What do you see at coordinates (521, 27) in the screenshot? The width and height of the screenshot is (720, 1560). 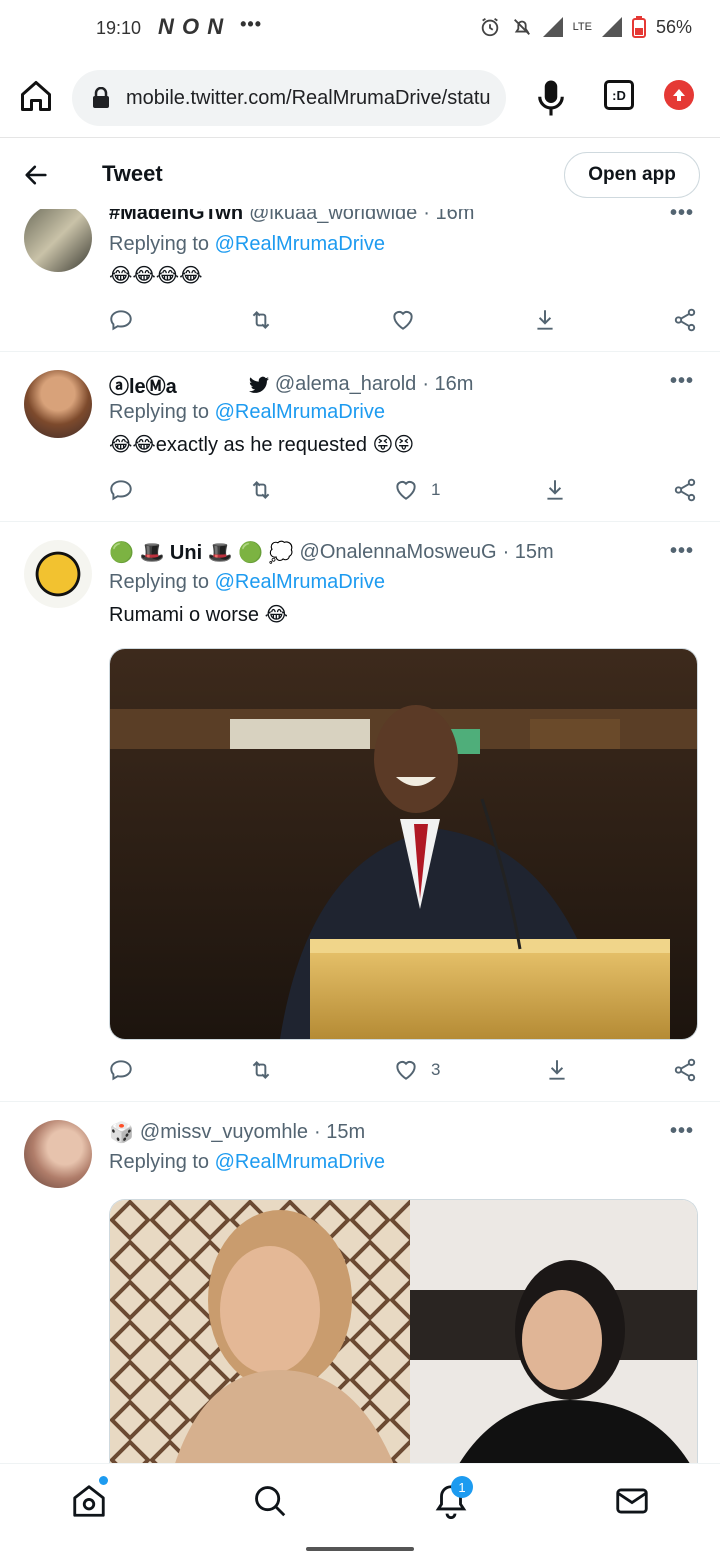 I see `mute-icon` at bounding box center [521, 27].